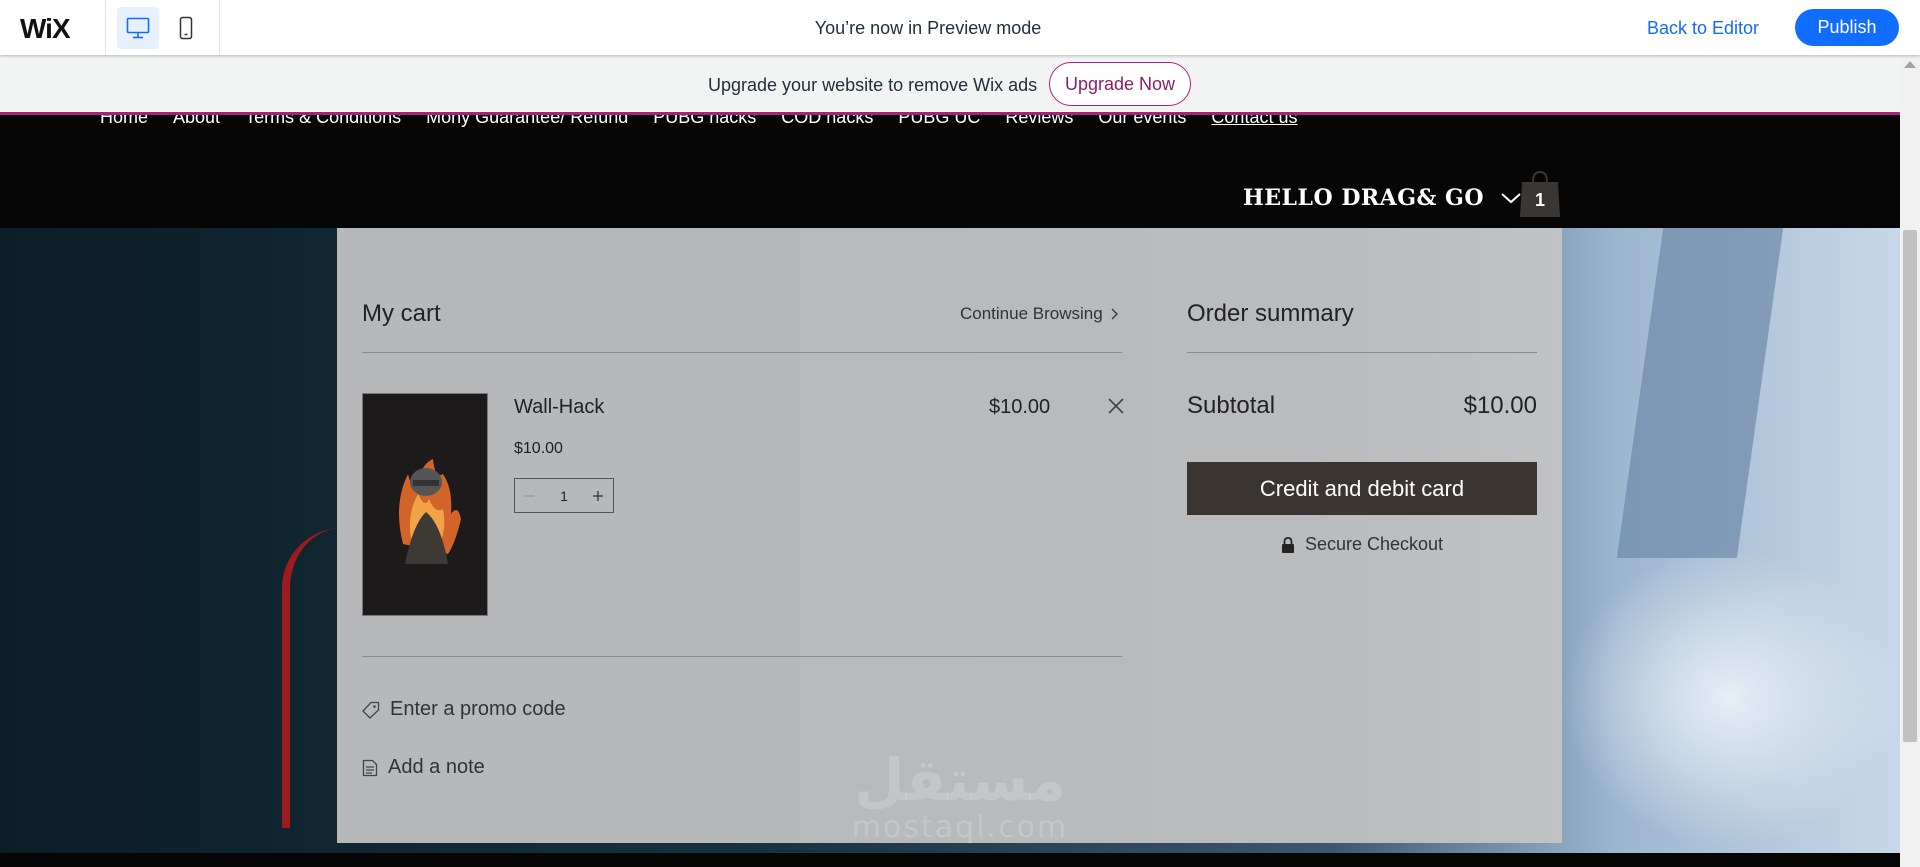  I want to click on decrease-quantity-button, so click(530, 496).